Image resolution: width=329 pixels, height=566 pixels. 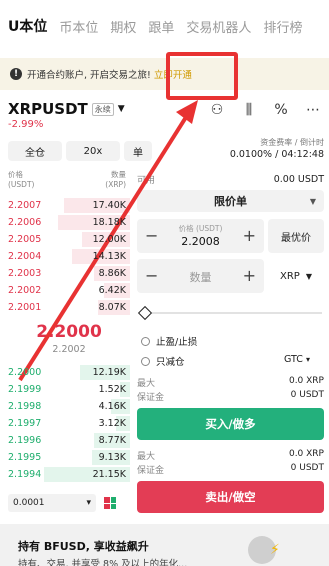 I want to click on bid-row: 2.1999 1.52K, so click(x=65, y=389).